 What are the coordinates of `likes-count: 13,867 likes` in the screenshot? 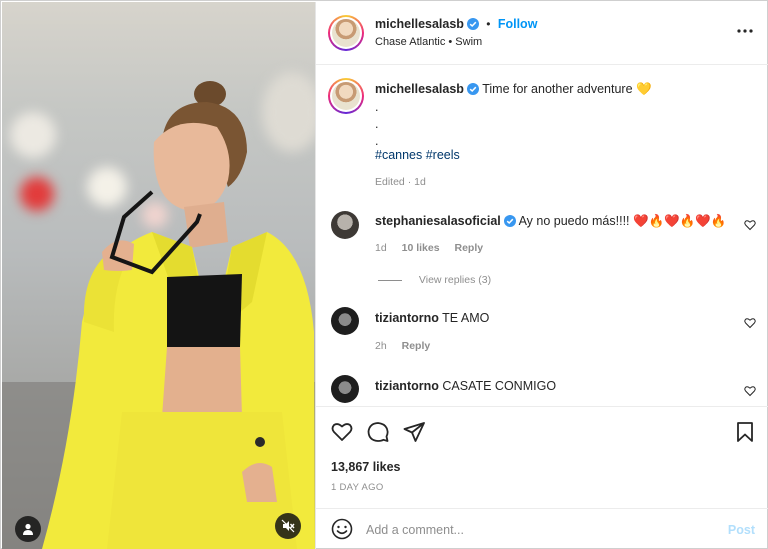 It's located at (366, 467).